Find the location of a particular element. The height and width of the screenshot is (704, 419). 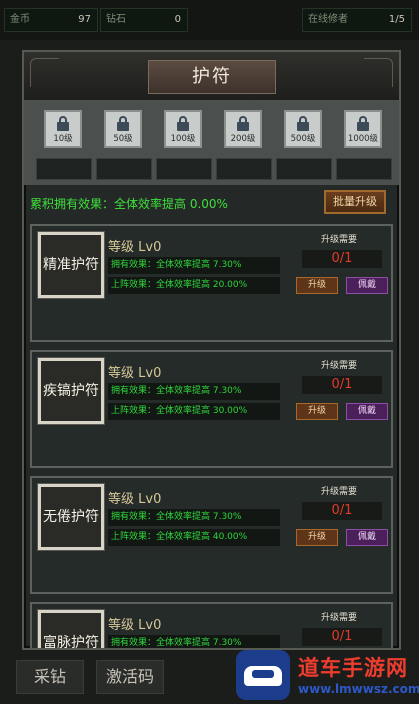

online-stat: 在线修者 1/5 is located at coordinates (357, 20).